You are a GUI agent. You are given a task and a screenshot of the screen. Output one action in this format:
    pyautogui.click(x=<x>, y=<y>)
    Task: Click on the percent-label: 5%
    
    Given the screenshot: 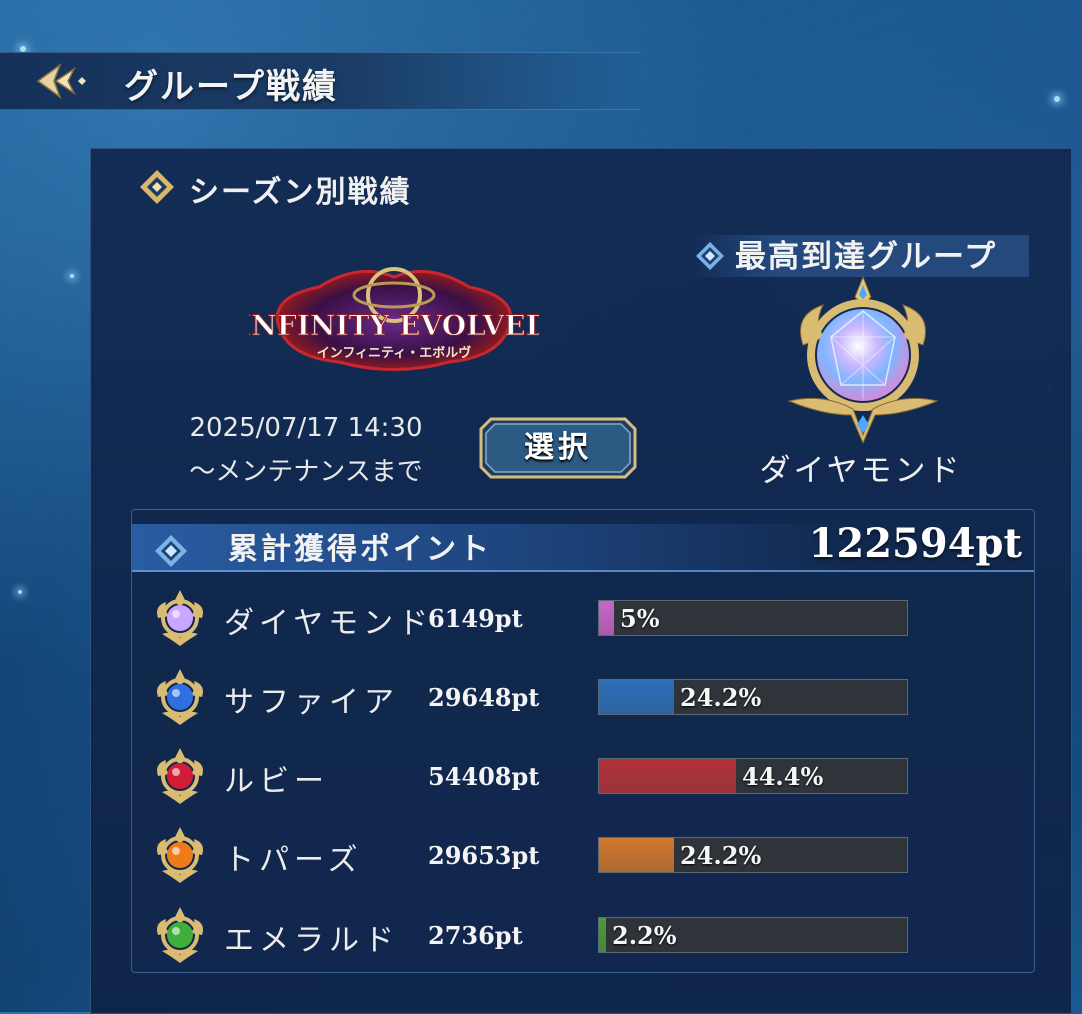 What is the action you would take?
    pyautogui.click(x=640, y=618)
    